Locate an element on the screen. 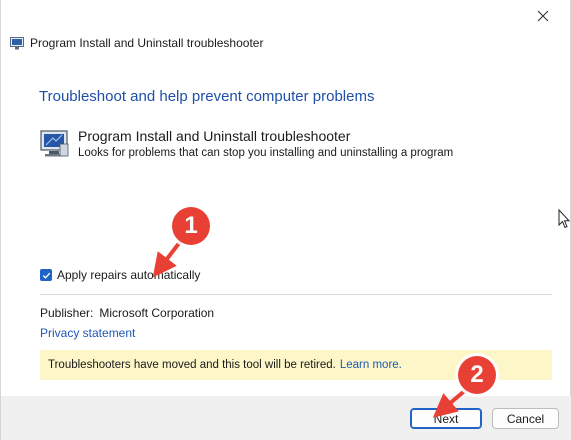 Image resolution: width=571 pixels, height=440 pixels. apply-repairs-checkbox is located at coordinates (46, 275).